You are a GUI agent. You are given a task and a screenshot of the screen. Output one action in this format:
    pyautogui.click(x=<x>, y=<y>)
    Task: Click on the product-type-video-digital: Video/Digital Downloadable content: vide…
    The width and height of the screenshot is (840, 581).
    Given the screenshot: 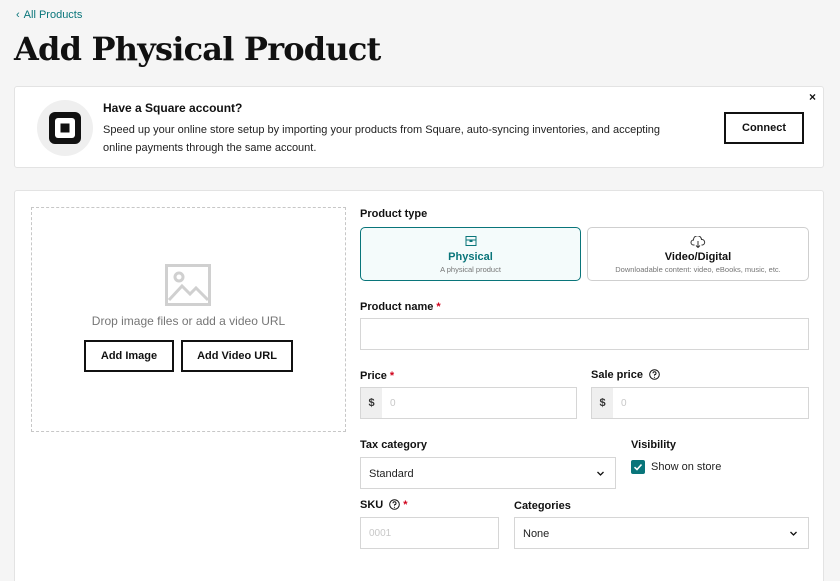 What is the action you would take?
    pyautogui.click(x=698, y=254)
    